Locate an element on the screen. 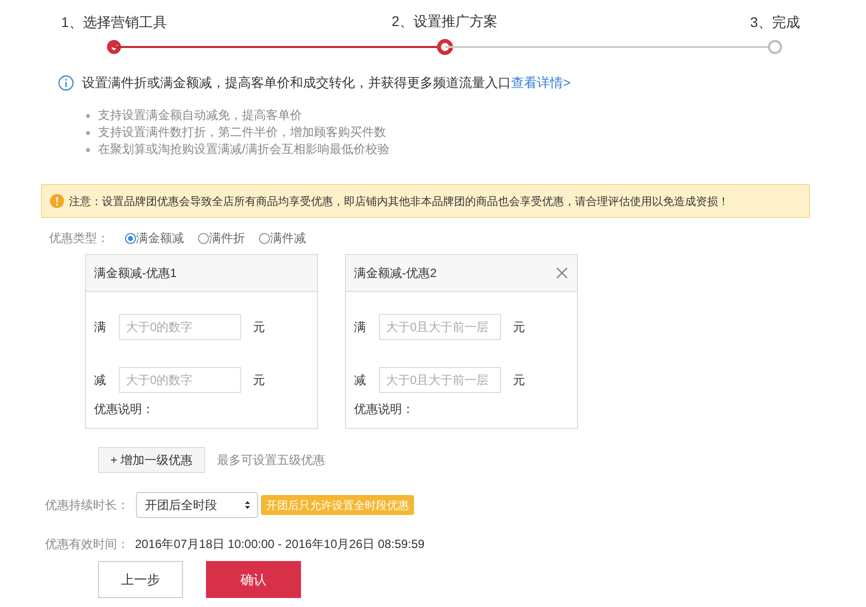 The image size is (866, 607). field-label: 优惠类型： is located at coordinates (79, 238).